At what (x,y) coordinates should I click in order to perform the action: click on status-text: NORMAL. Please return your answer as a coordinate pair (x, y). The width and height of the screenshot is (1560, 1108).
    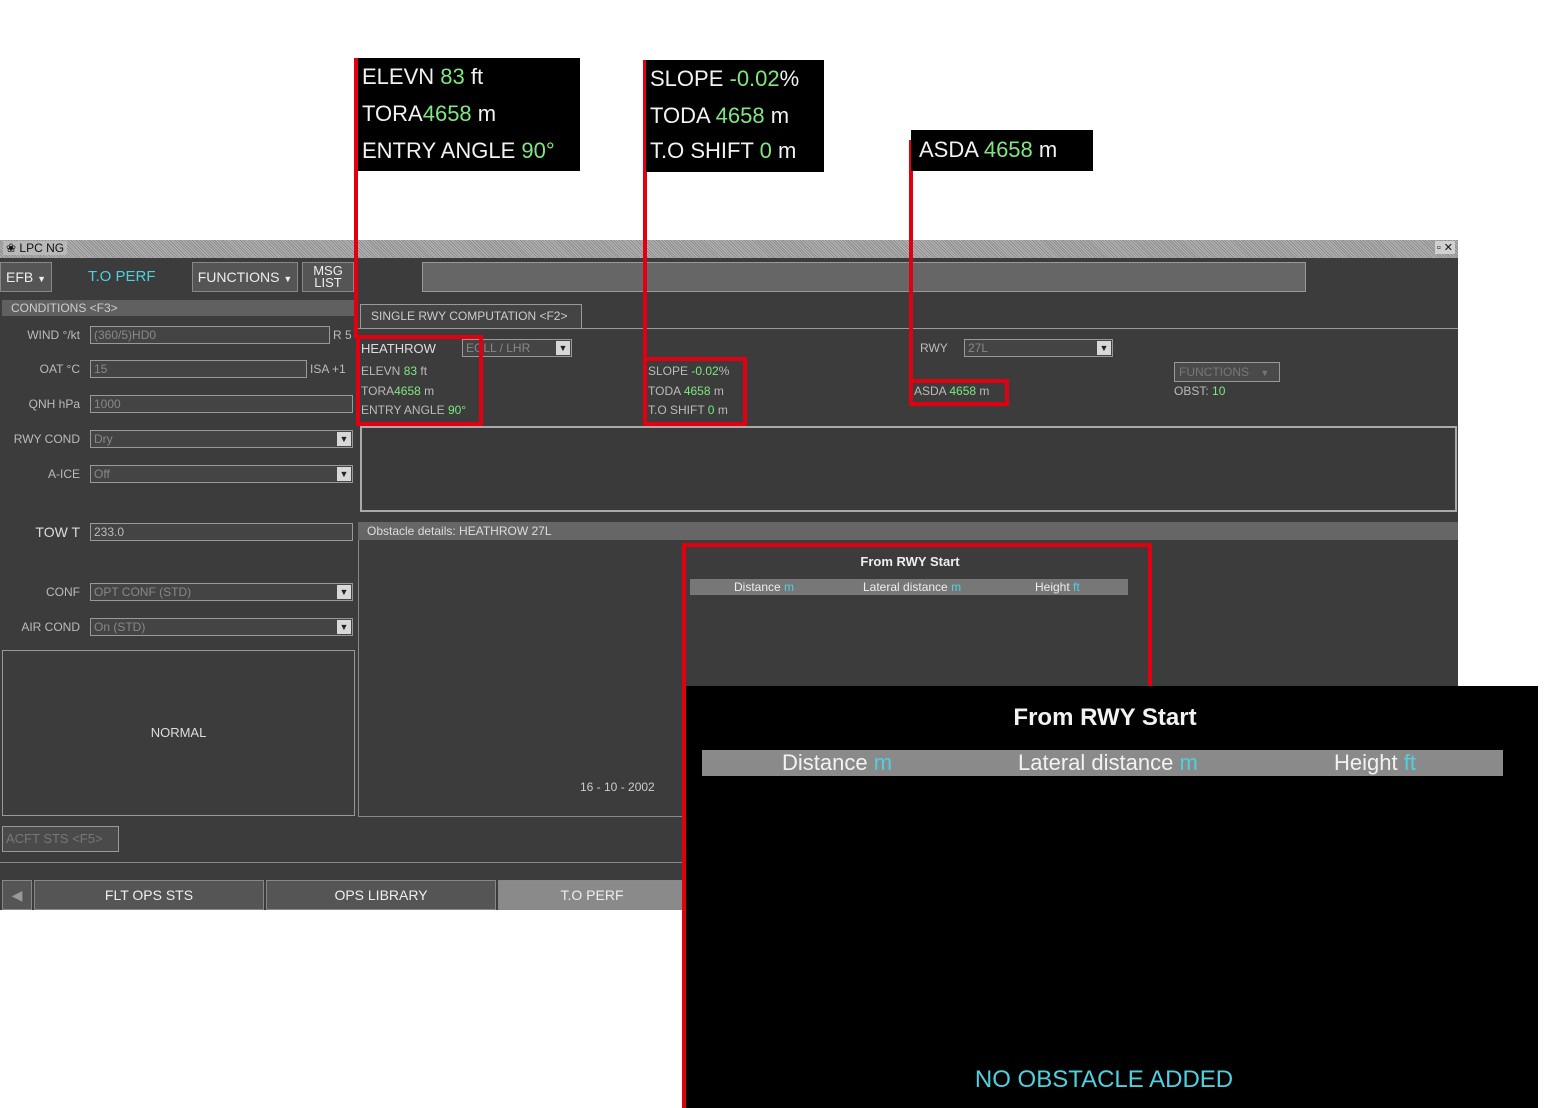
    Looking at the image, I should click on (178, 732).